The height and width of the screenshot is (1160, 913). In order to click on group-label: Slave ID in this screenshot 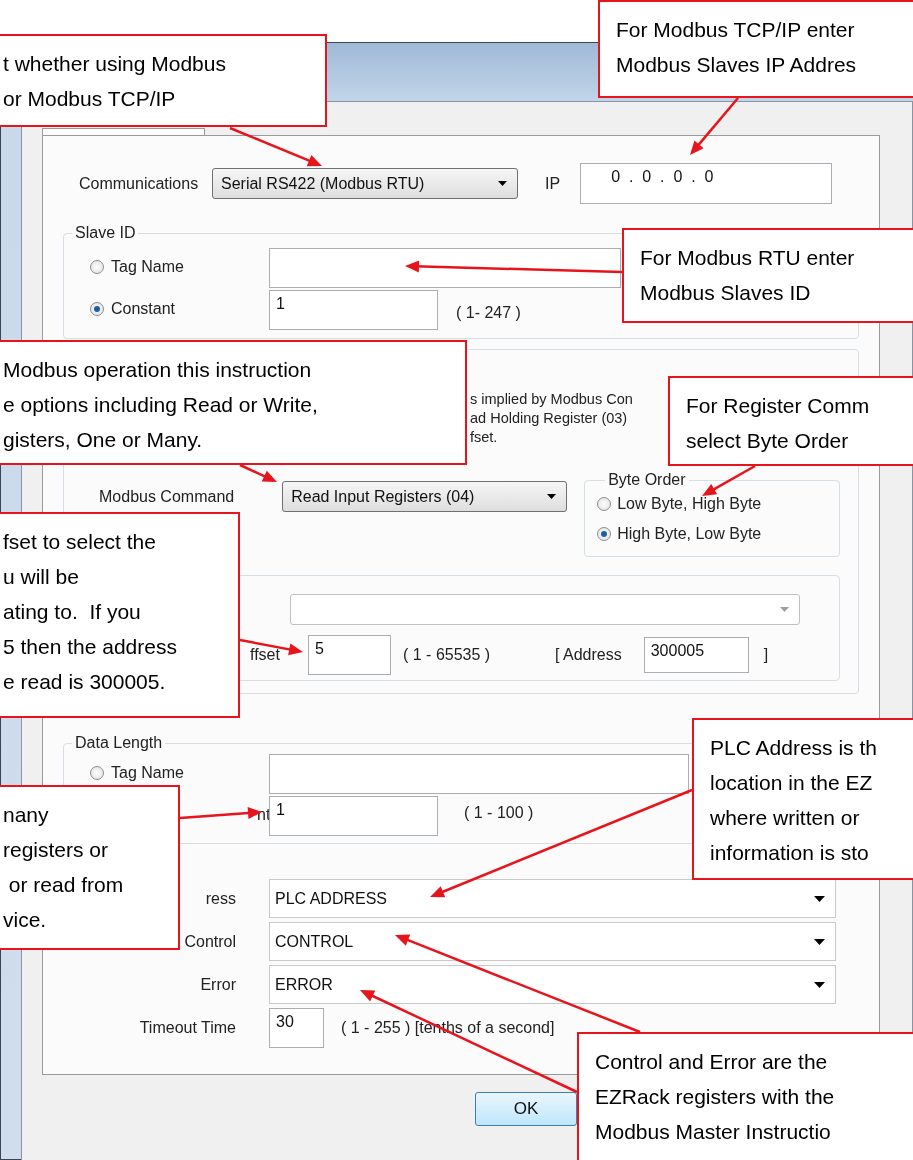, I will do `click(105, 233)`.